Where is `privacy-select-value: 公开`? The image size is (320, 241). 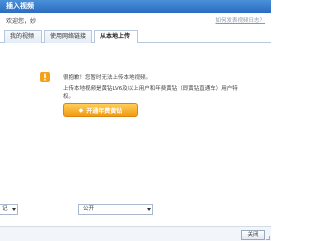
privacy-select-value: 公开 is located at coordinates (89, 209).